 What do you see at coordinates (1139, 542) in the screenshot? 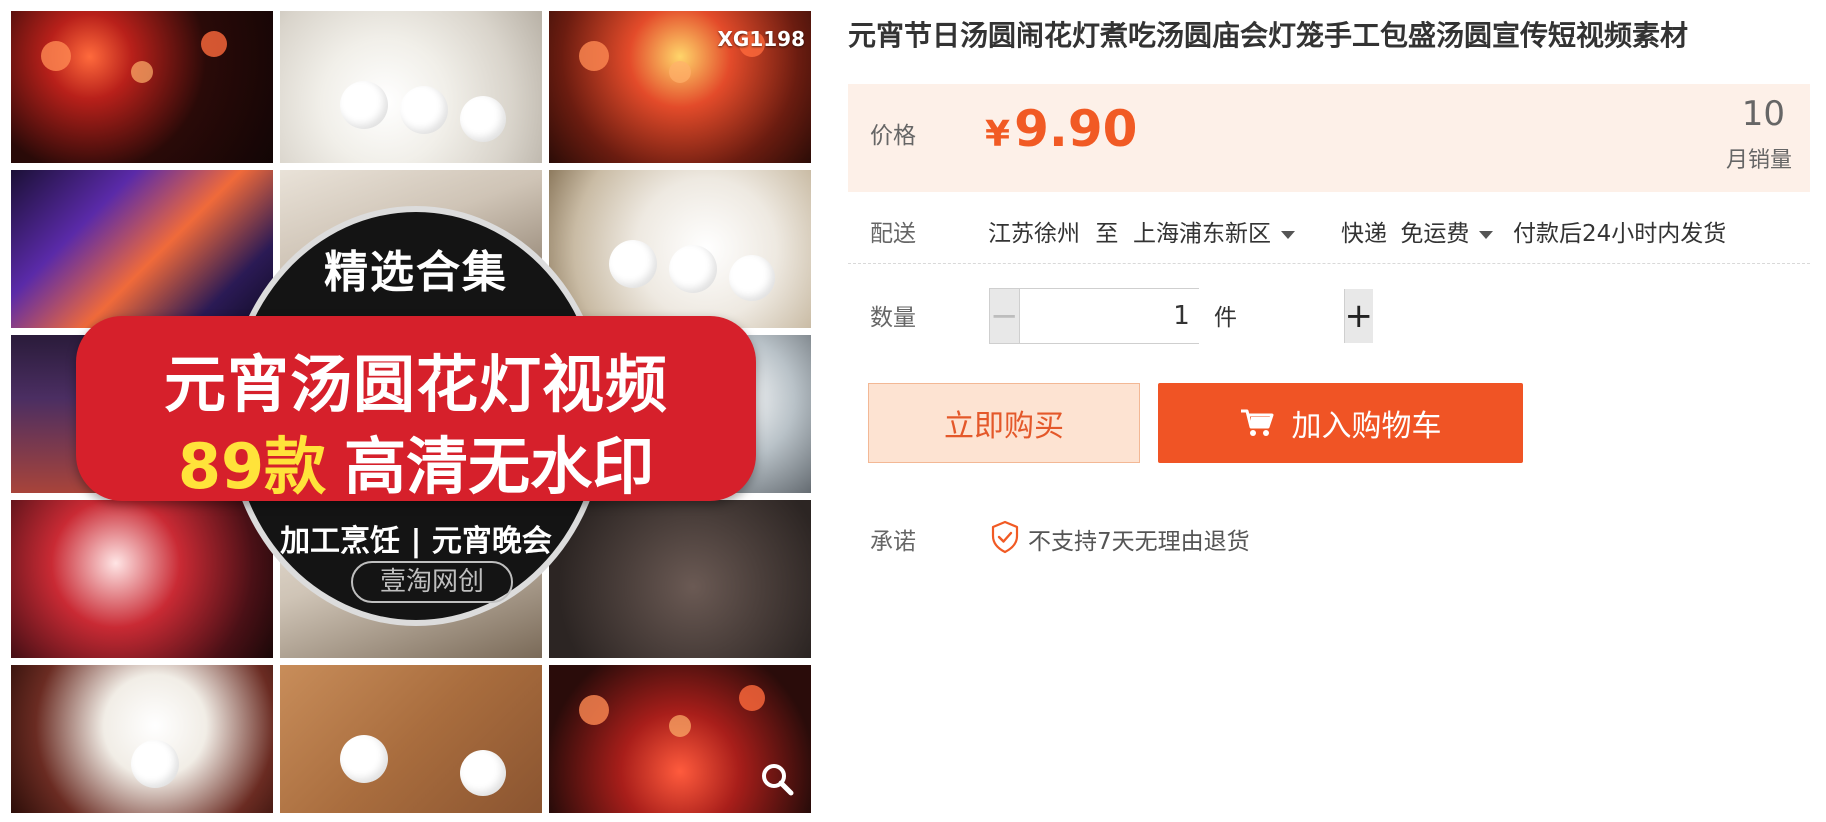
I see `promise-text: 不支持7天无理由退货` at bounding box center [1139, 542].